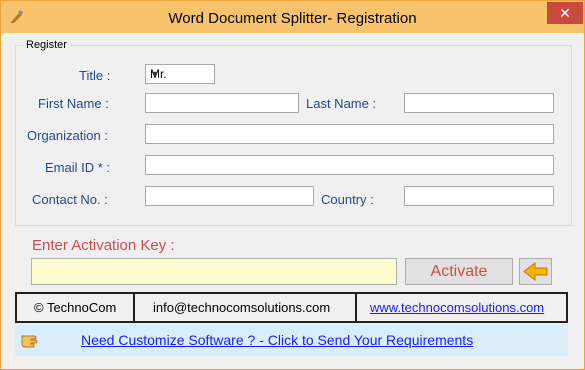 This screenshot has width=585, height=370. What do you see at coordinates (242, 307) in the screenshot?
I see `contact-email: info@technocomsolutions.com` at bounding box center [242, 307].